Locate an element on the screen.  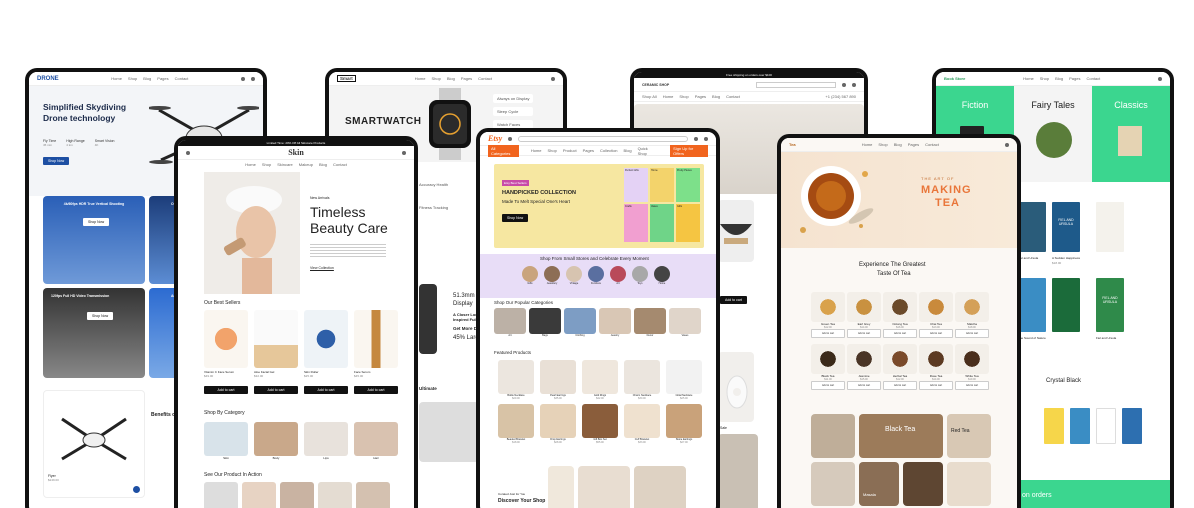
store-circle: Toys is located at coordinates (640, 275).